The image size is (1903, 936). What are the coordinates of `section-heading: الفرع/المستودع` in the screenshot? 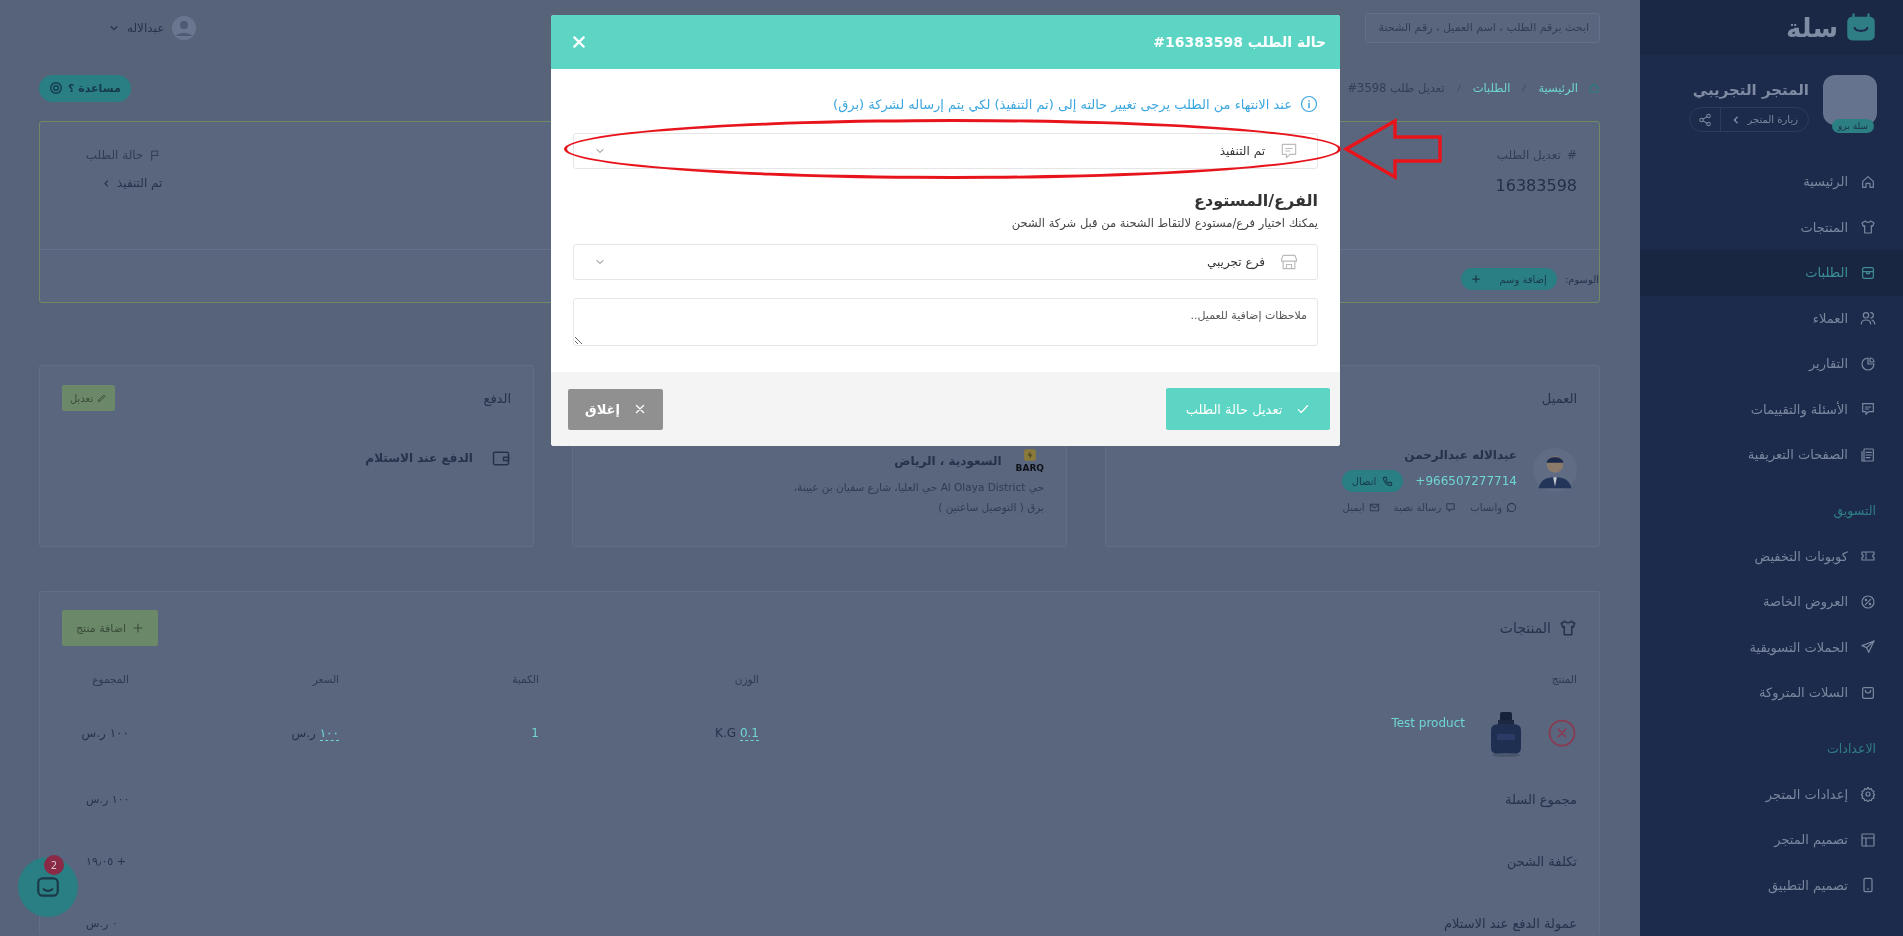 It's located at (1255, 200).